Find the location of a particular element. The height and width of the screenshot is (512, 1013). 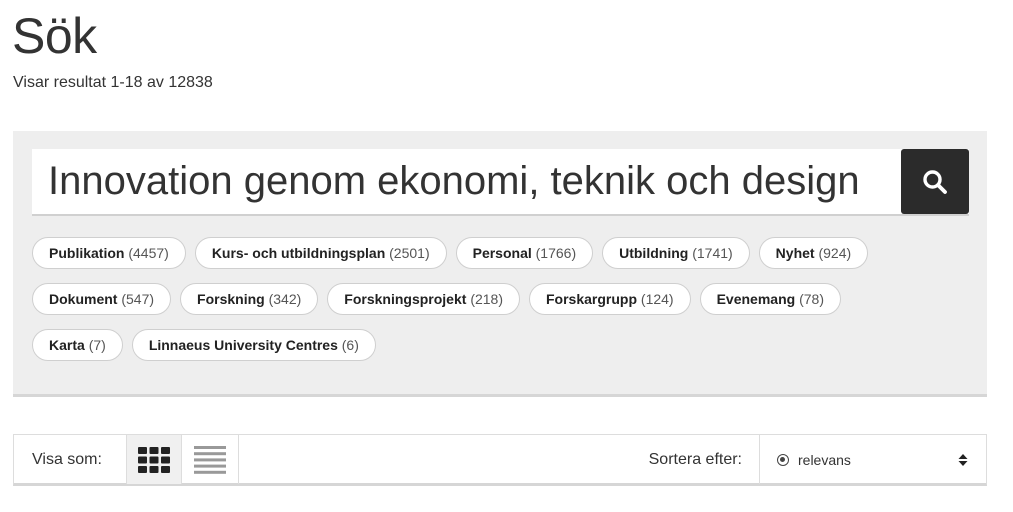

facet-utbildning: Utbildning (1741) is located at coordinates (676, 253).